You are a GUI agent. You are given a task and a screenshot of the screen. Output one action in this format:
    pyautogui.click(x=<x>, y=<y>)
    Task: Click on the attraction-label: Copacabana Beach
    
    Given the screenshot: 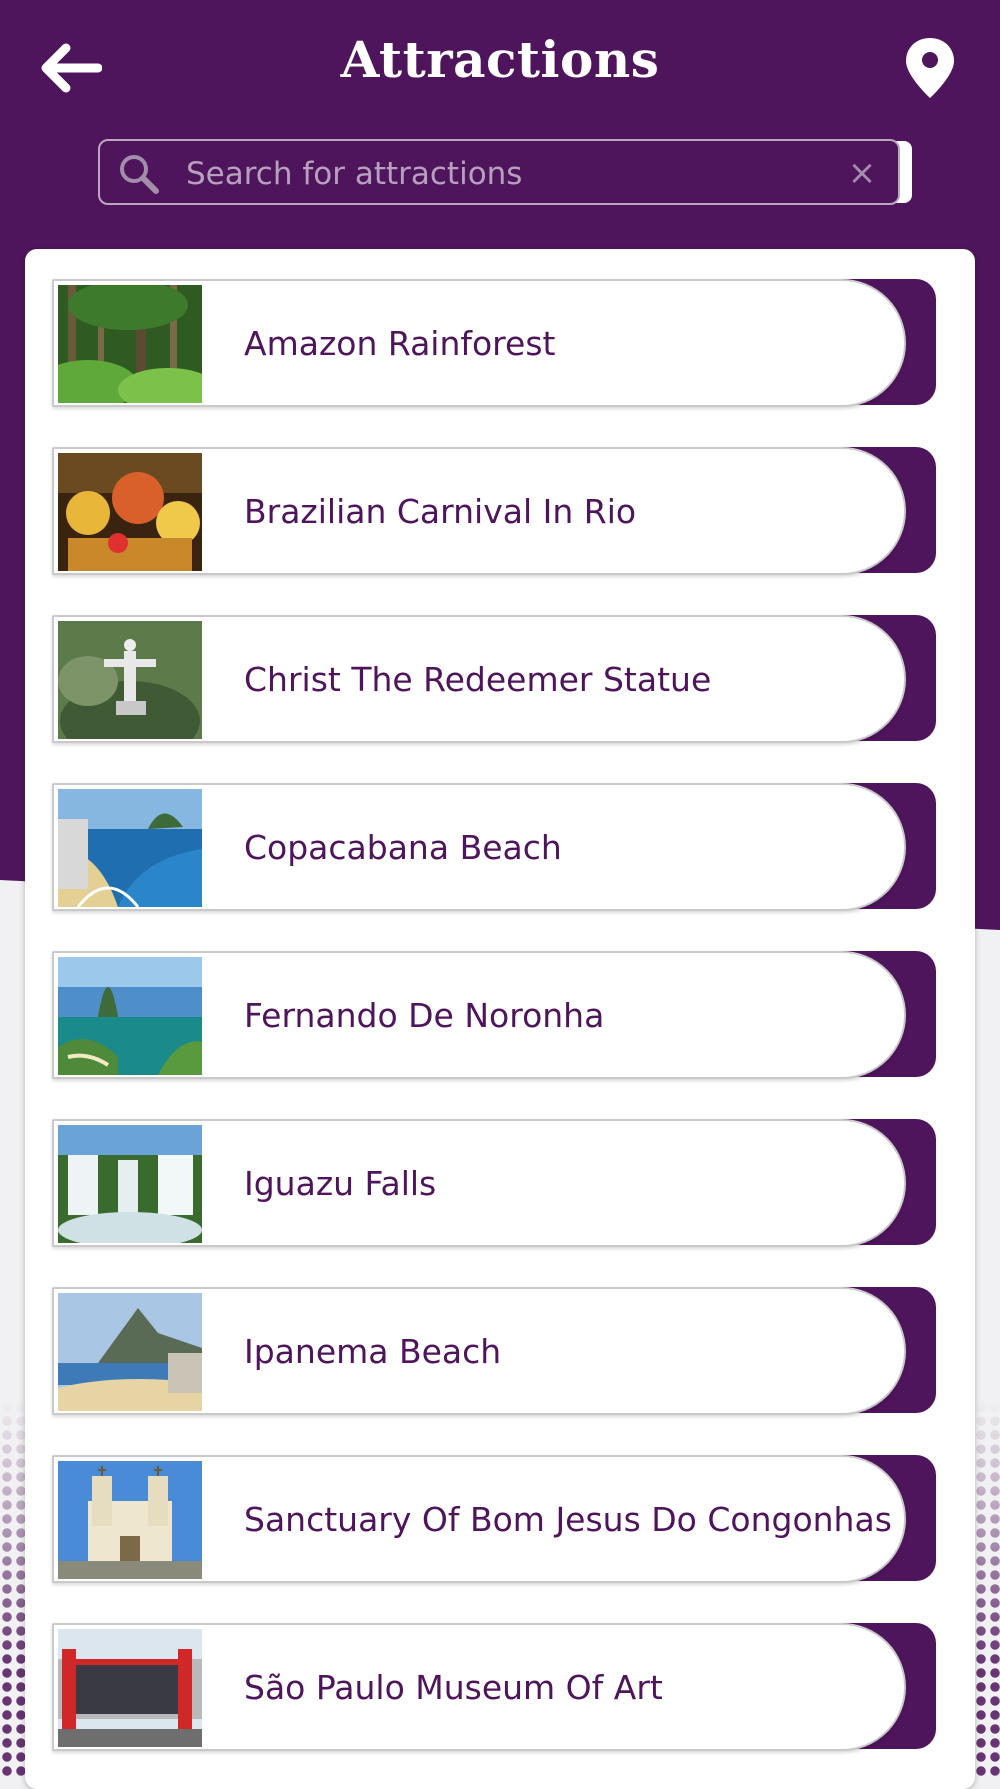 What is the action you would take?
    pyautogui.click(x=403, y=847)
    